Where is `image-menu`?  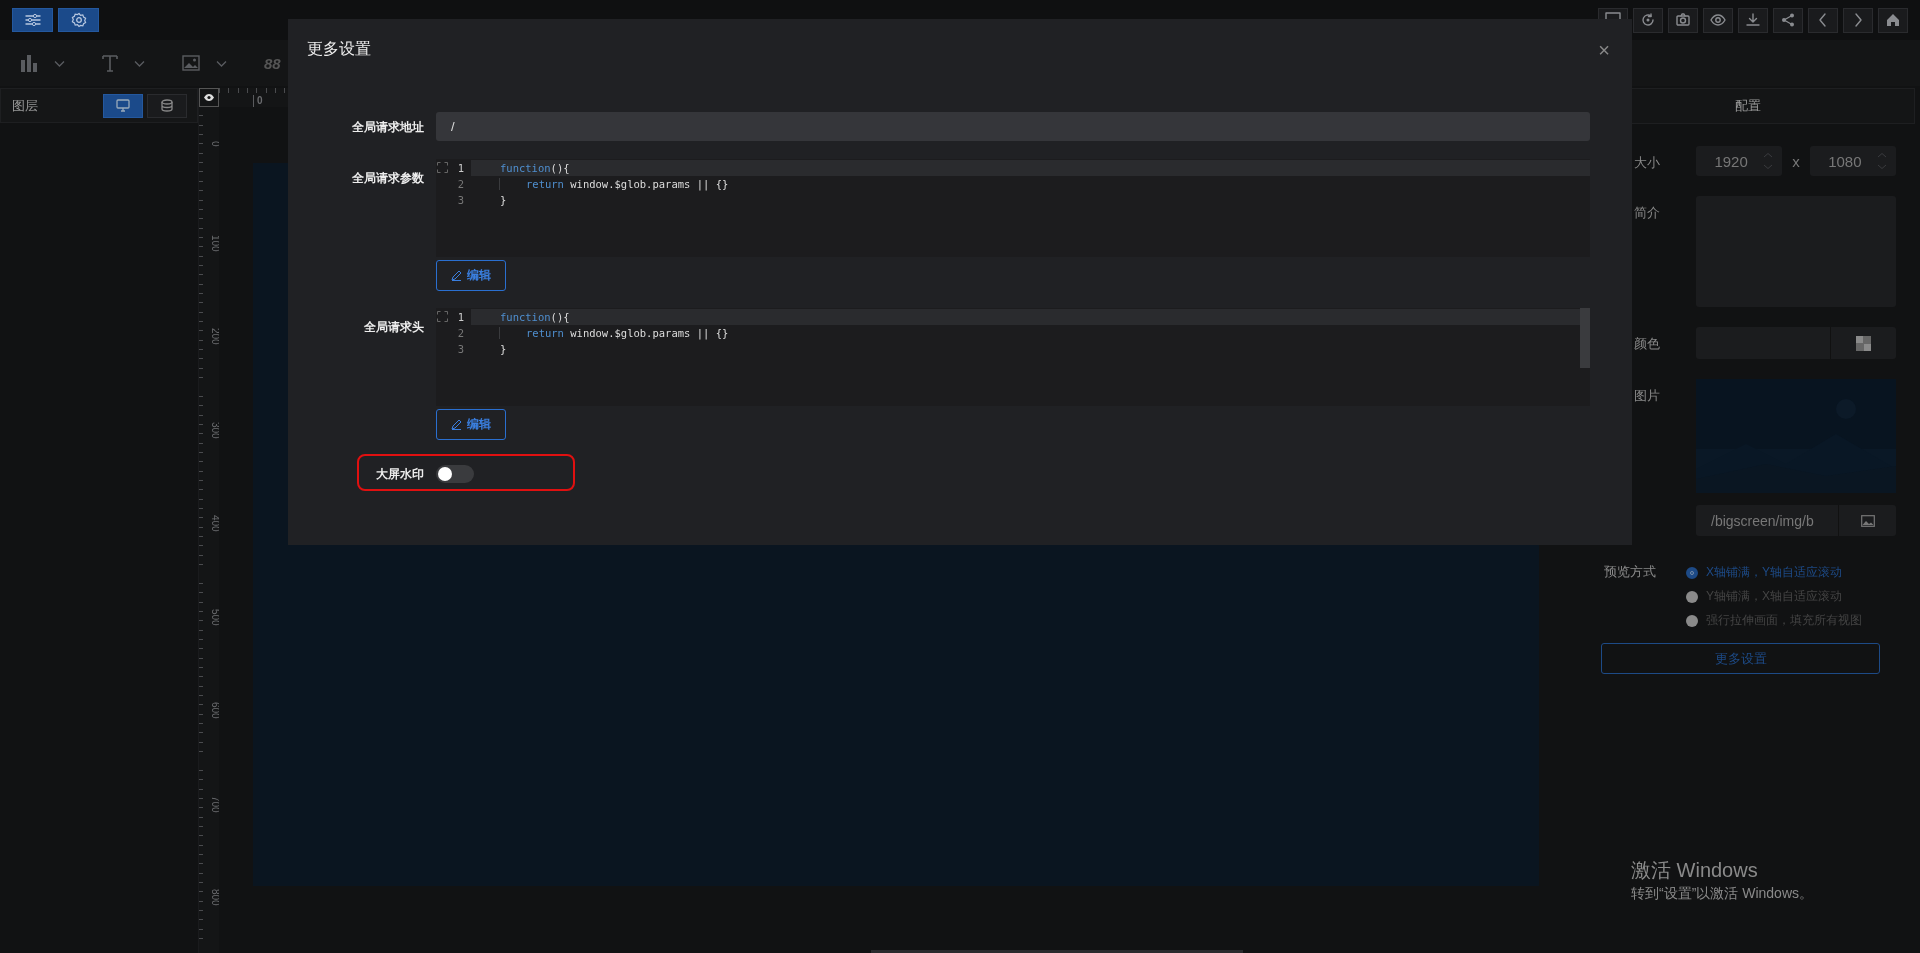
image-menu is located at coordinates (204, 63).